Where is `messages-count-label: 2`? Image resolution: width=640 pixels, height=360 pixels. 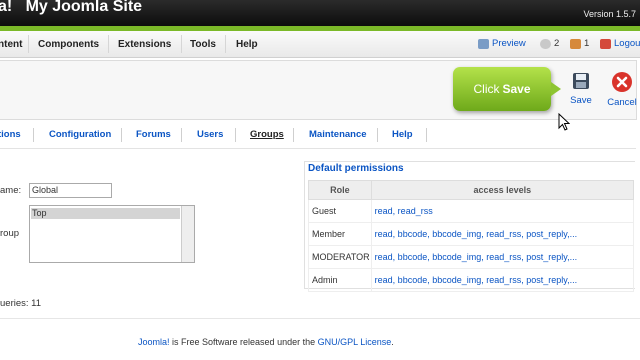
messages-count-label: 2 is located at coordinates (557, 43).